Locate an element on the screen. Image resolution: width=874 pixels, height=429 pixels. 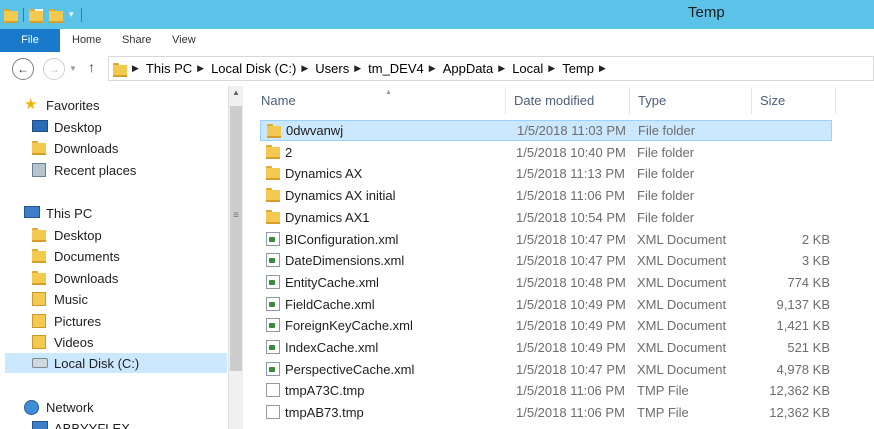
tab-share: Share is located at coordinates (136, 40).